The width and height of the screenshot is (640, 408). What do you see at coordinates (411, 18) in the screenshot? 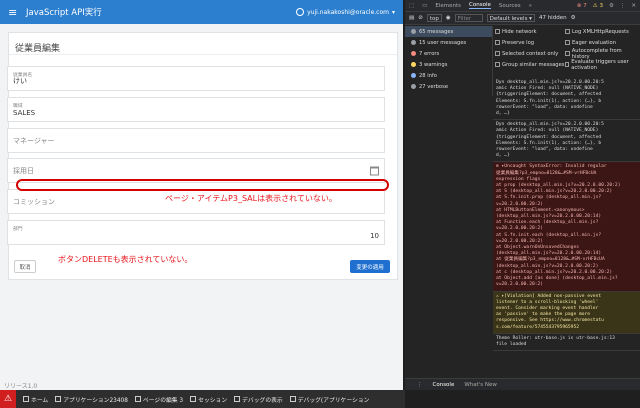
I see `sidebar-toggle-icon: ▤` at bounding box center [411, 18].